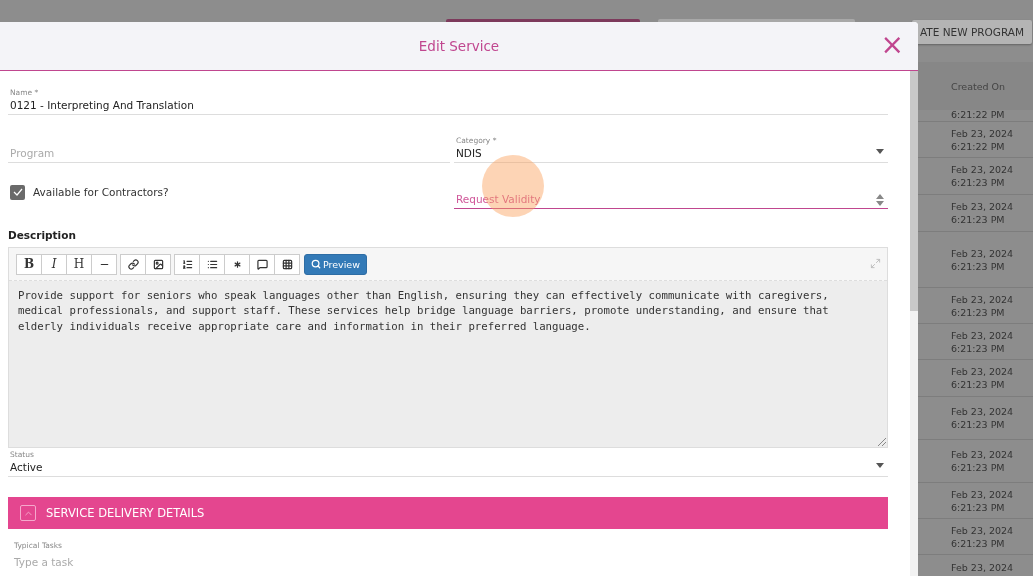  What do you see at coordinates (79, 264) in the screenshot?
I see `format-button: H` at bounding box center [79, 264].